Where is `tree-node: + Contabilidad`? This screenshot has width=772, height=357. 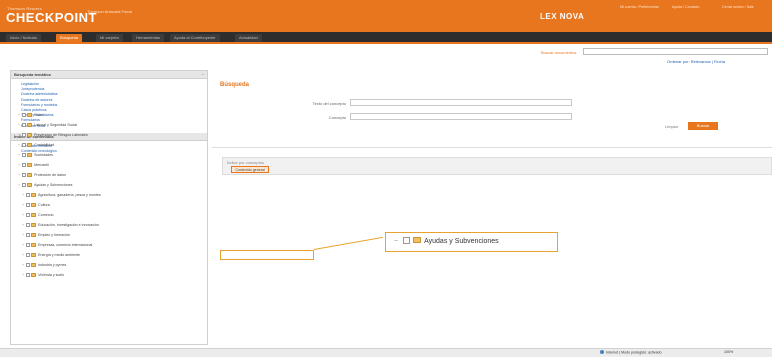
tree-node: + Contabilidad is located at coordinates (118, 147).